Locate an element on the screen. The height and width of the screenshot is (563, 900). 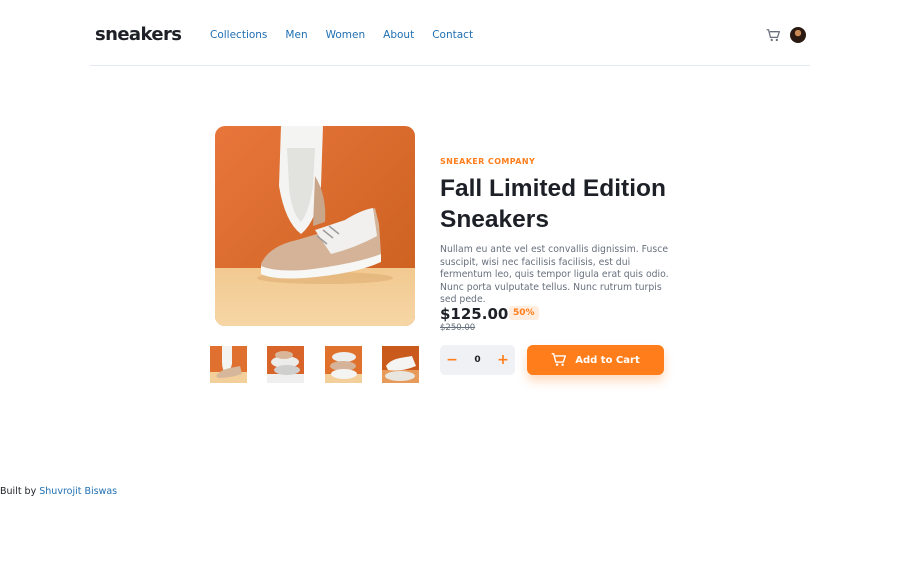
quantity-value: 0 is located at coordinates (477, 360).